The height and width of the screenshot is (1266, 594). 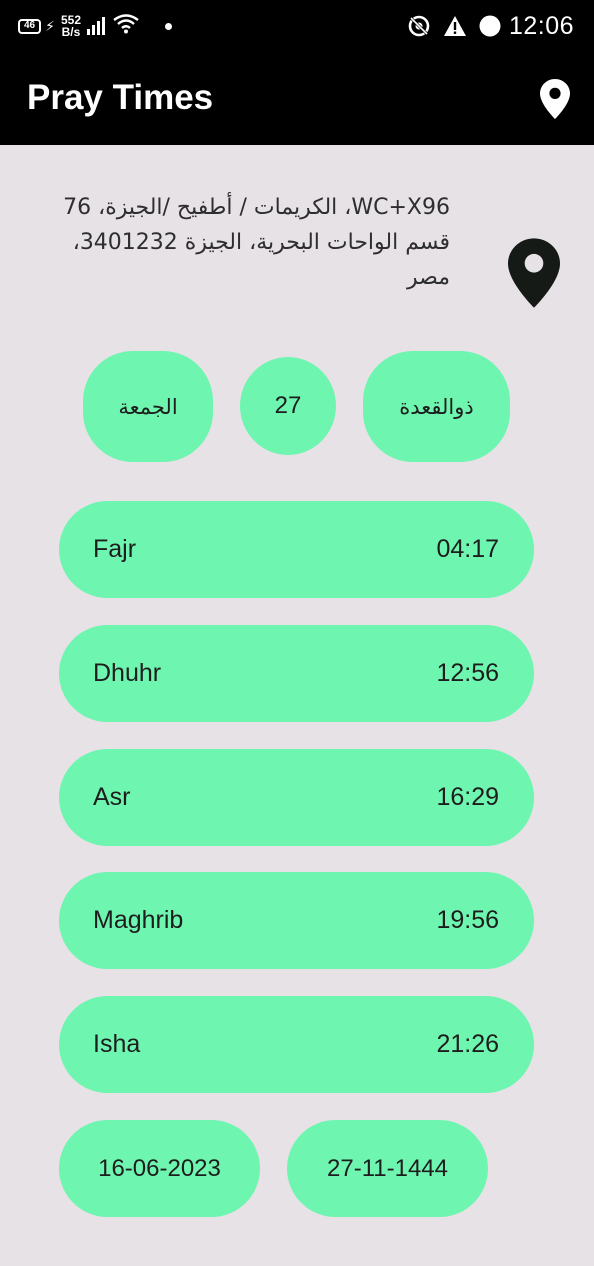 I want to click on data-saver-icon, so click(x=419, y=26).